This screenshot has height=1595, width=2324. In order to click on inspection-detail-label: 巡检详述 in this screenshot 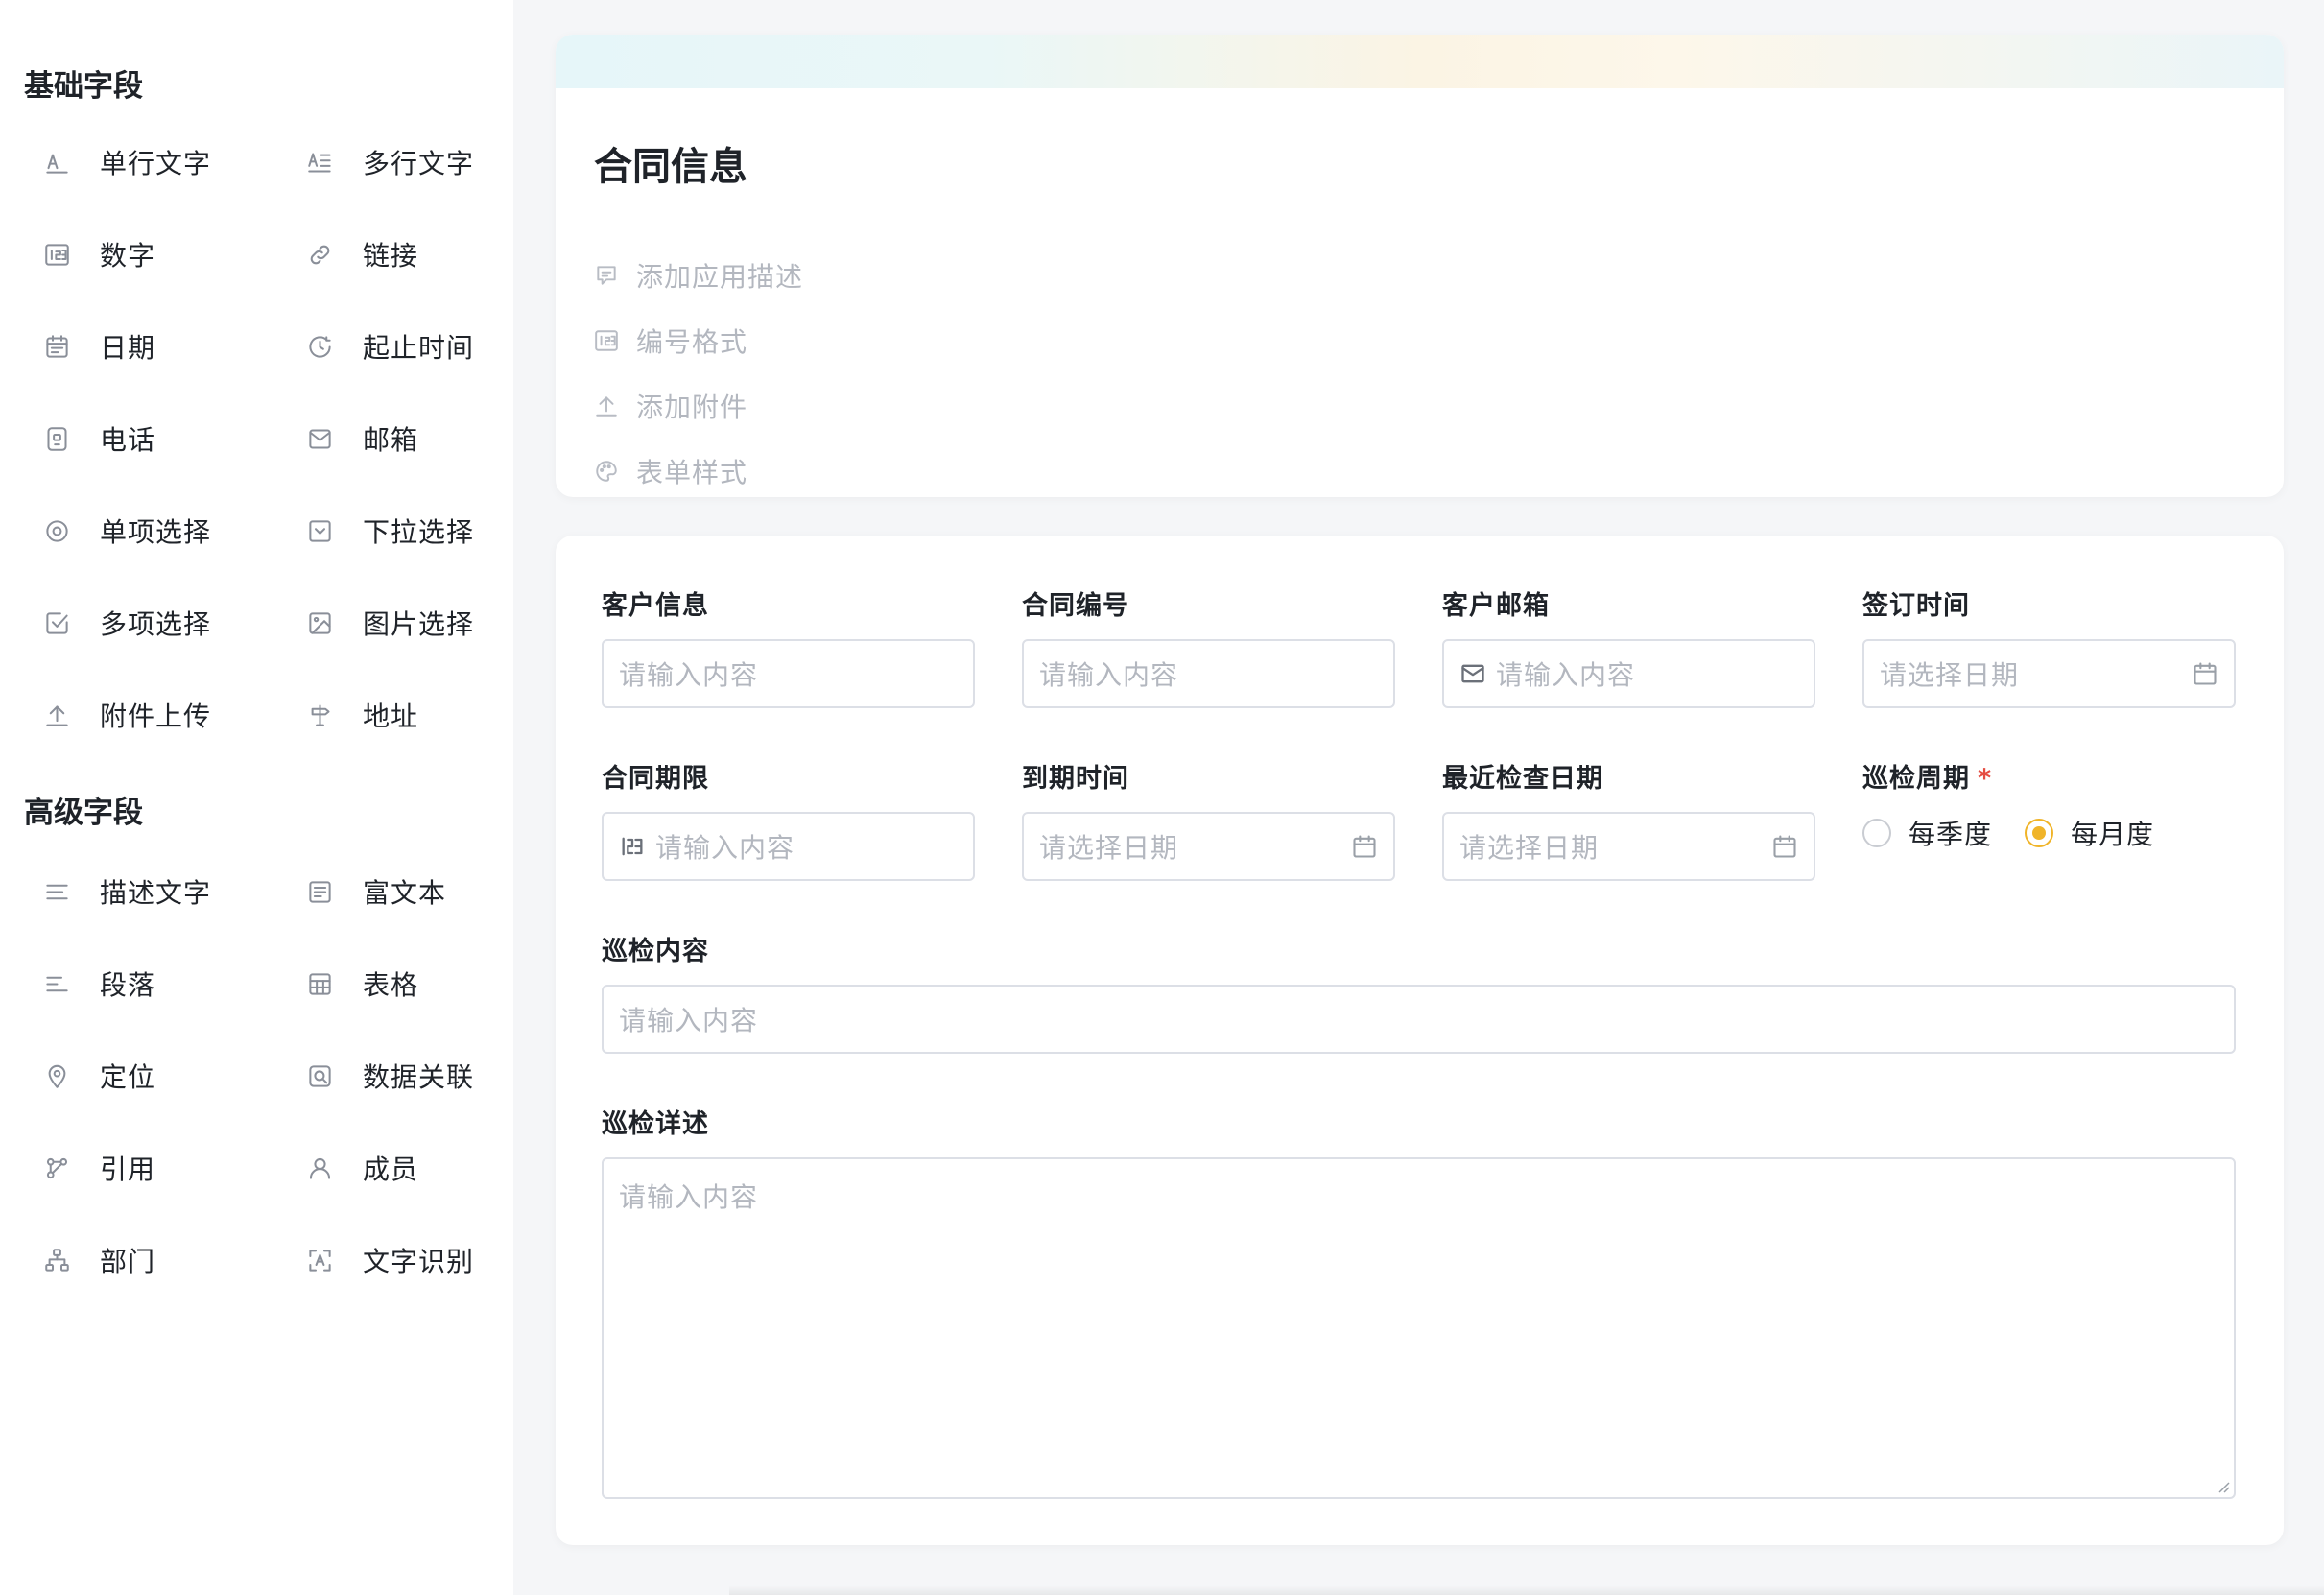, I will do `click(655, 1124)`.